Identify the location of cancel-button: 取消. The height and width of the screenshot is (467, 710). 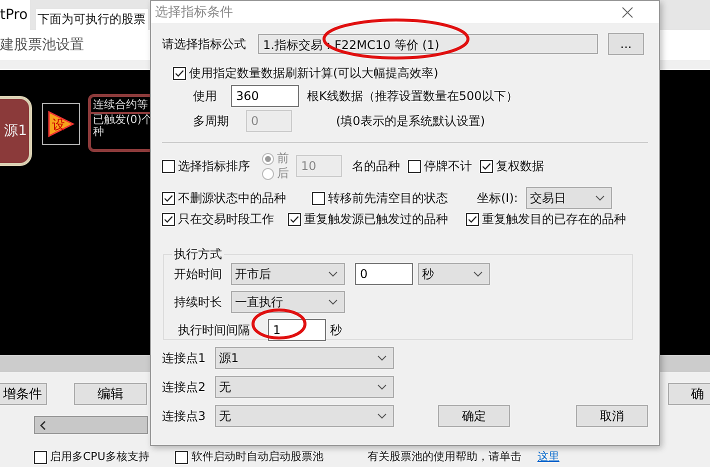
(612, 416).